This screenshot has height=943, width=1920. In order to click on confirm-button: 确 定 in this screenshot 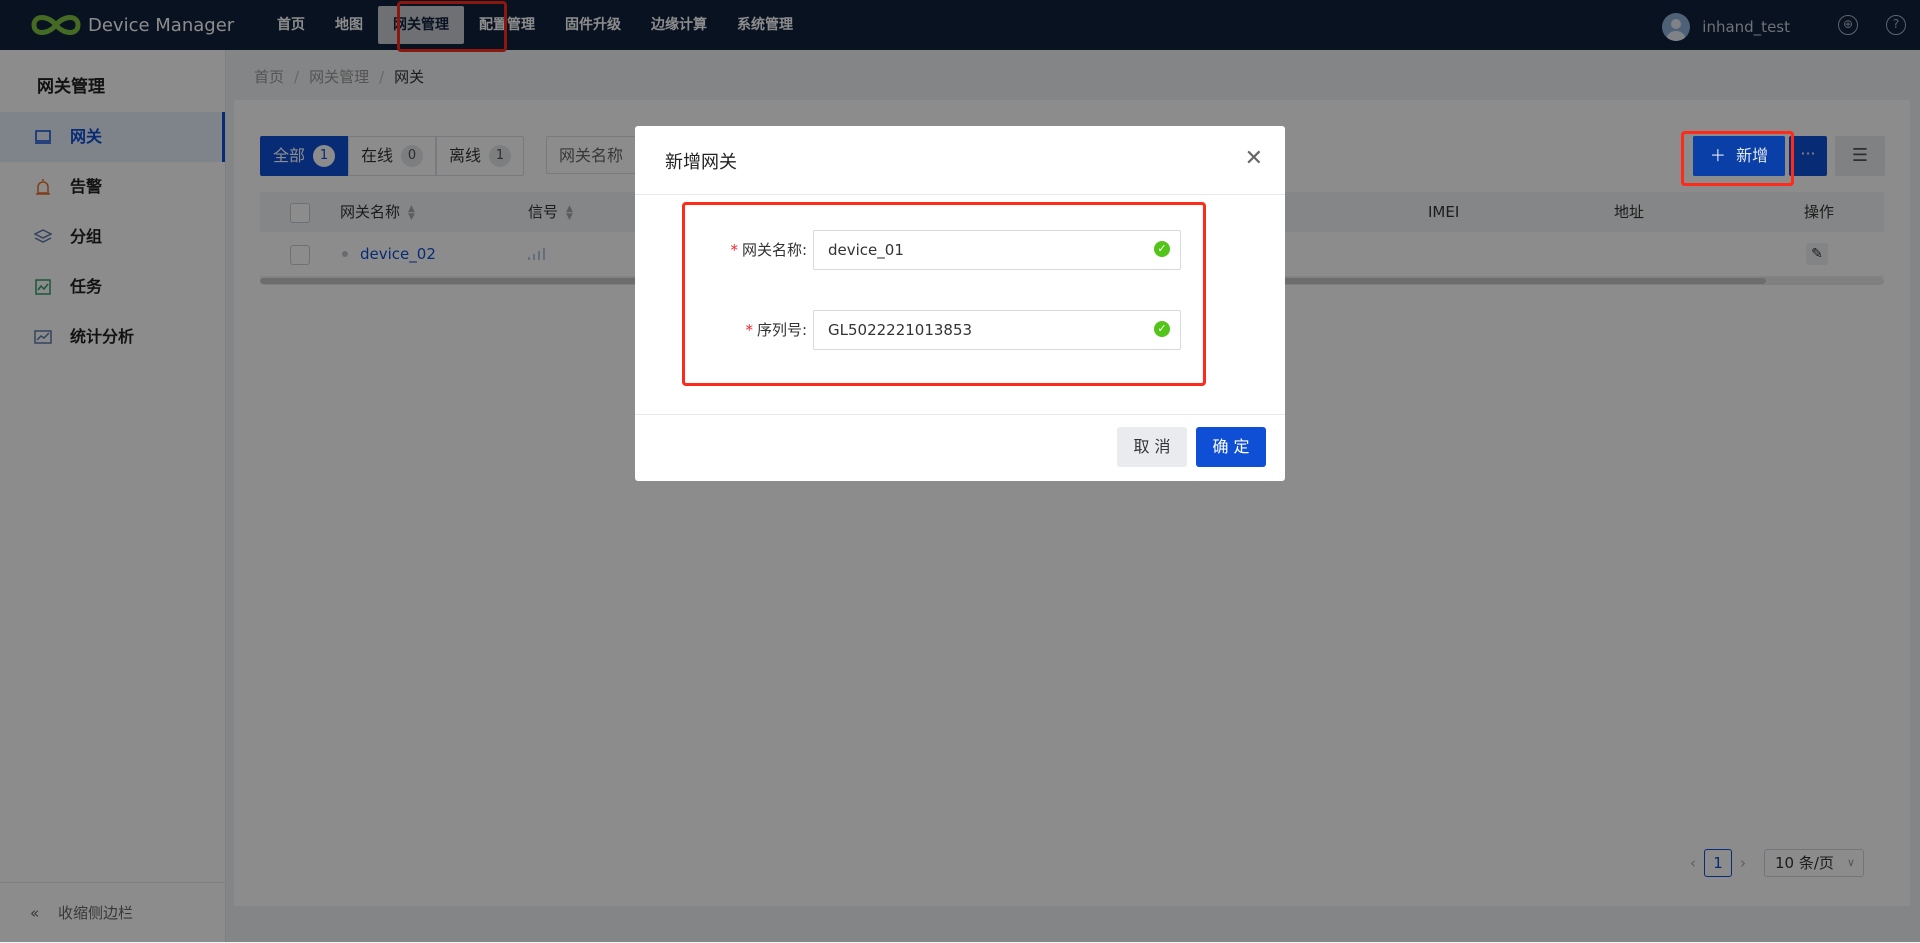, I will do `click(1231, 447)`.